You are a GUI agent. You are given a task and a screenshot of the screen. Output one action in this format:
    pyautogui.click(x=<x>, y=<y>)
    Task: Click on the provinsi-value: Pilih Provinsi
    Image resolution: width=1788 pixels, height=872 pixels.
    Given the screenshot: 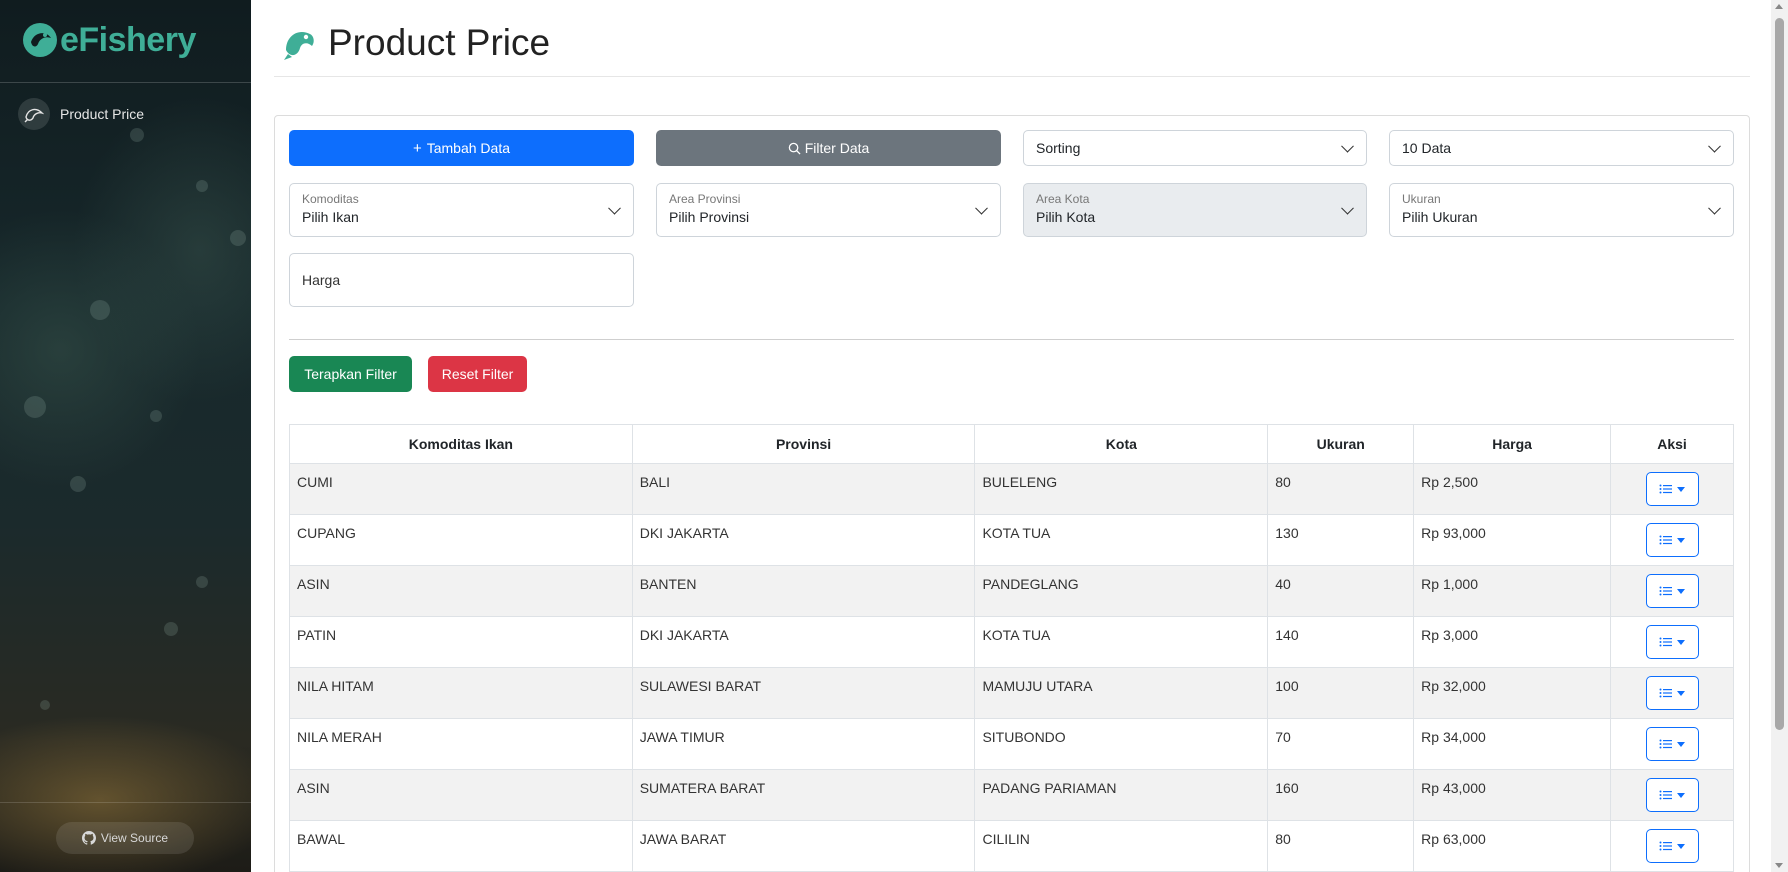 What is the action you would take?
    pyautogui.click(x=709, y=217)
    